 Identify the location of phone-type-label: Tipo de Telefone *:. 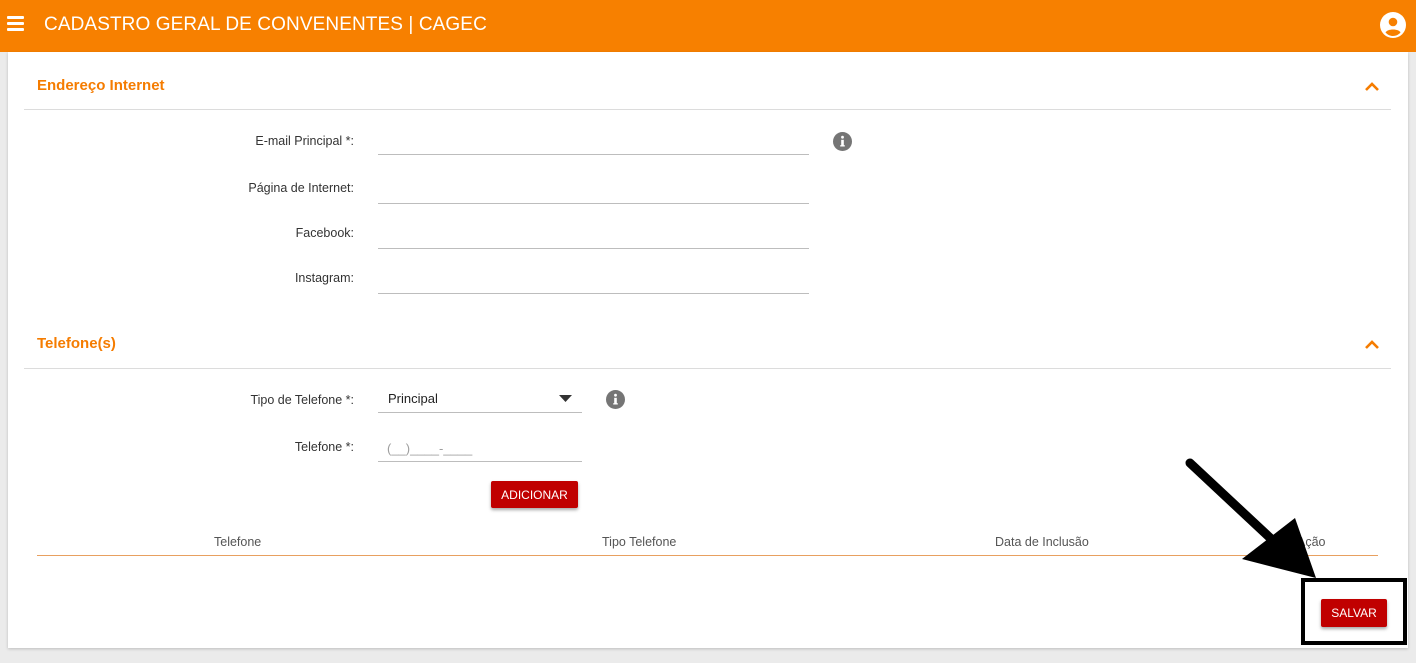
(302, 400).